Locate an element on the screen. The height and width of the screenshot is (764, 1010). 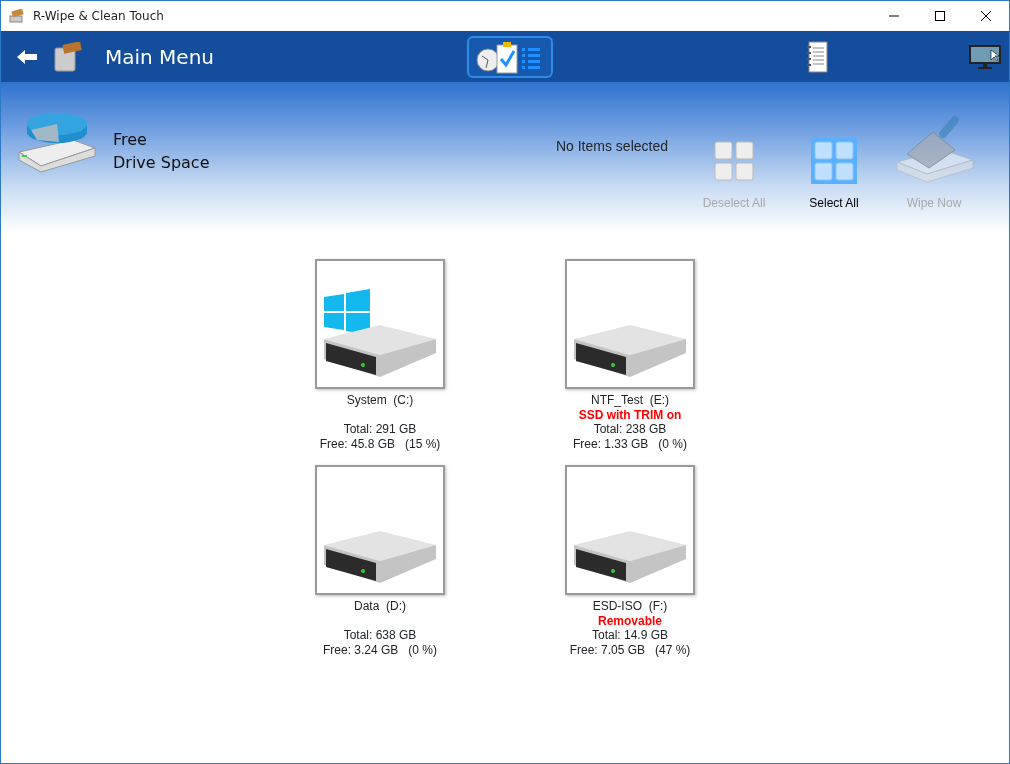
tasks-checklist-icon is located at coordinates (510, 56).